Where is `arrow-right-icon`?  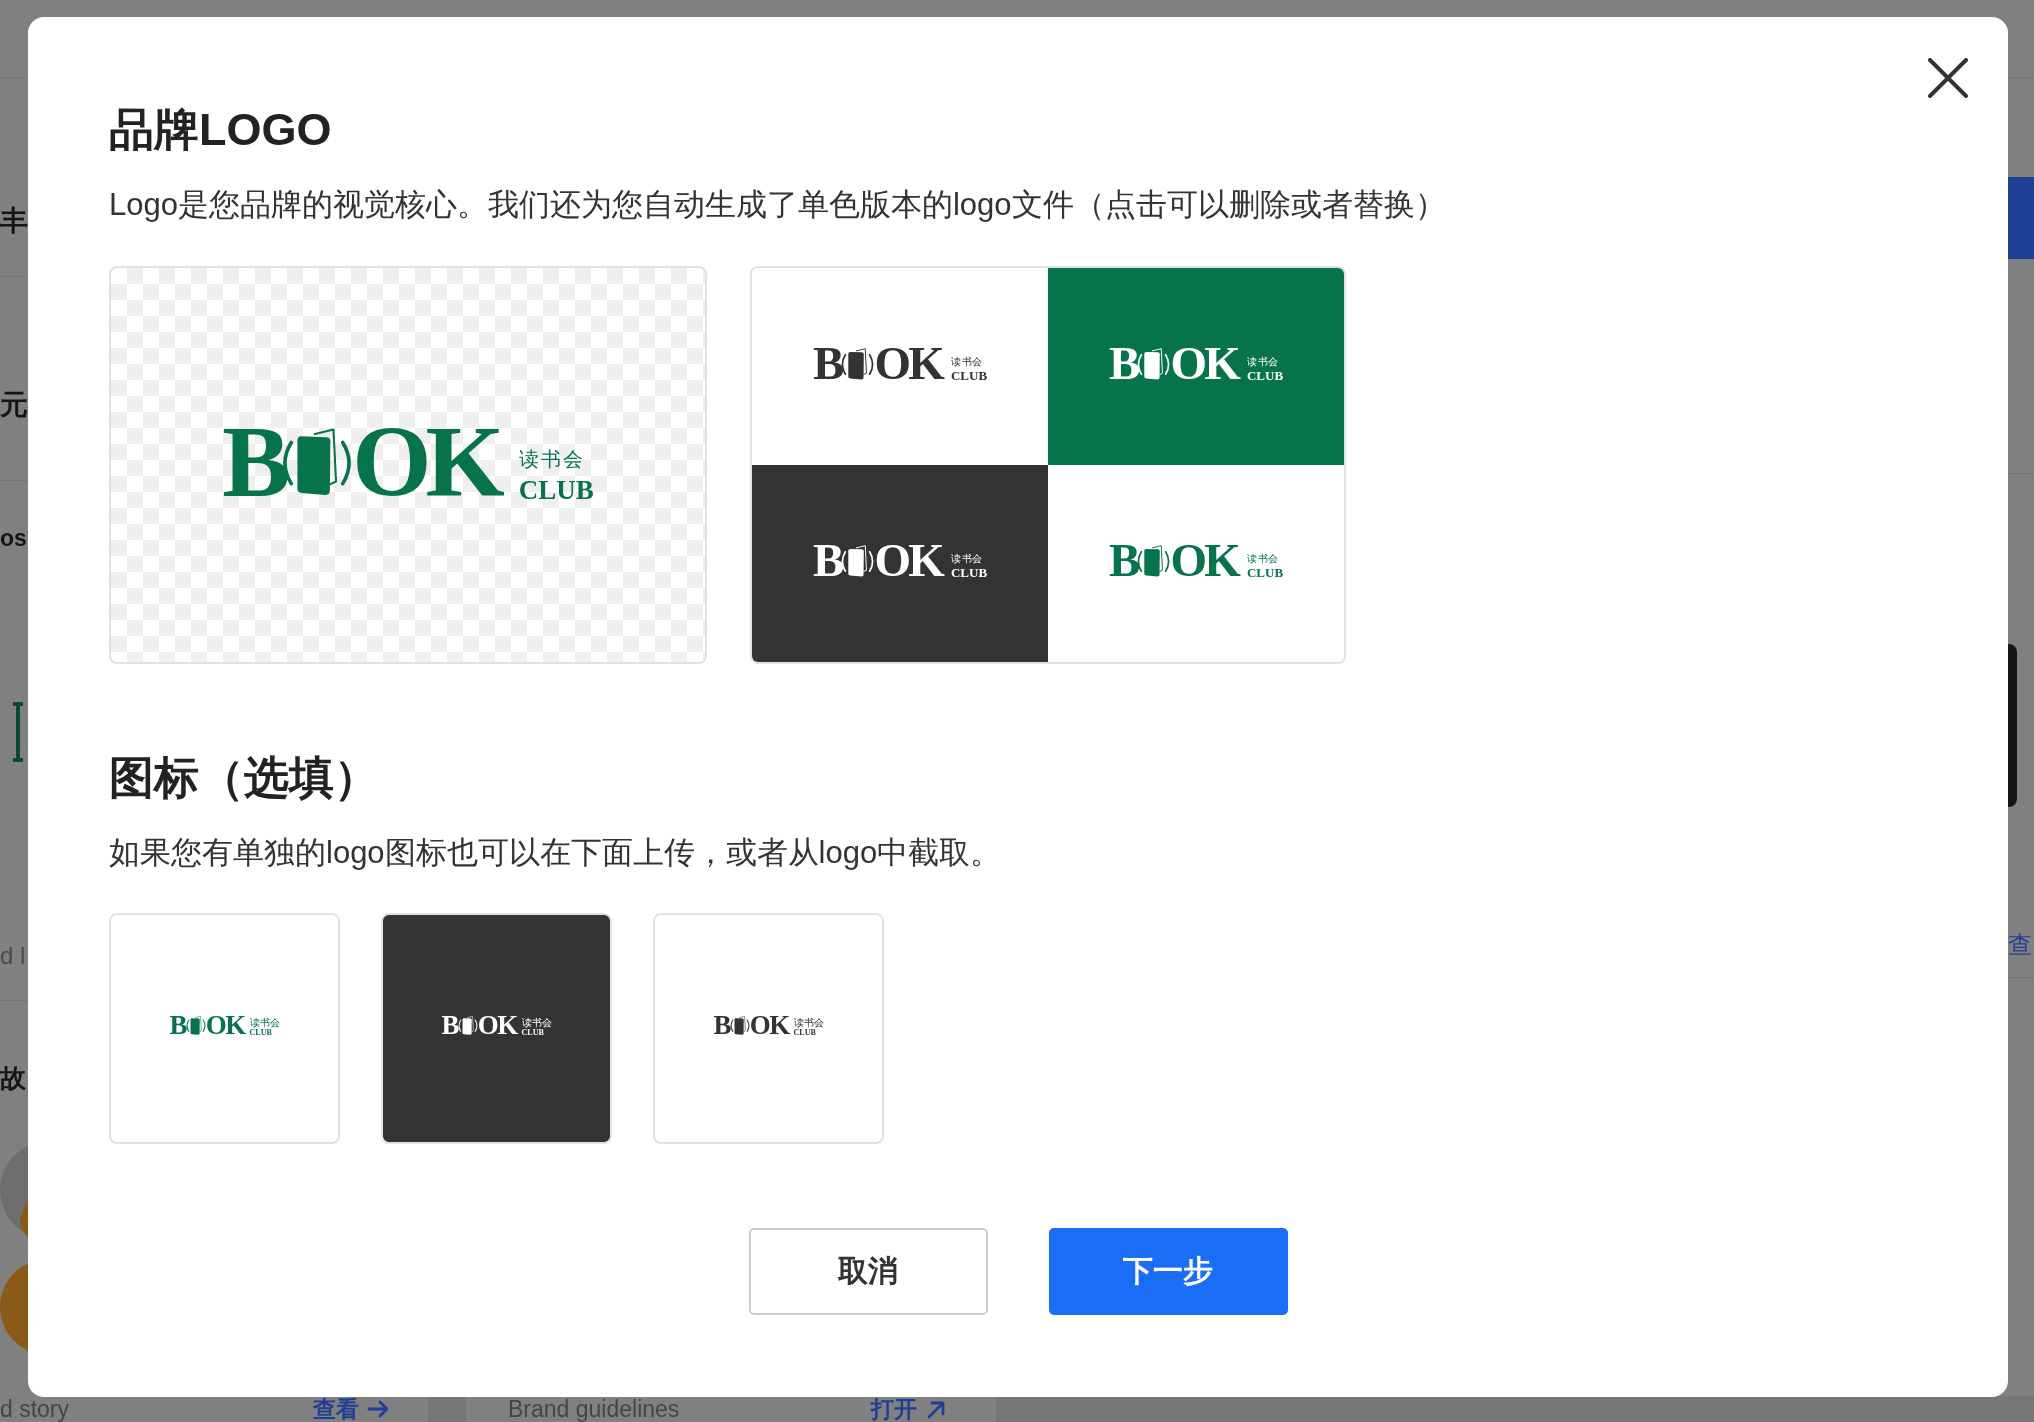 arrow-right-icon is located at coordinates (378, 1409).